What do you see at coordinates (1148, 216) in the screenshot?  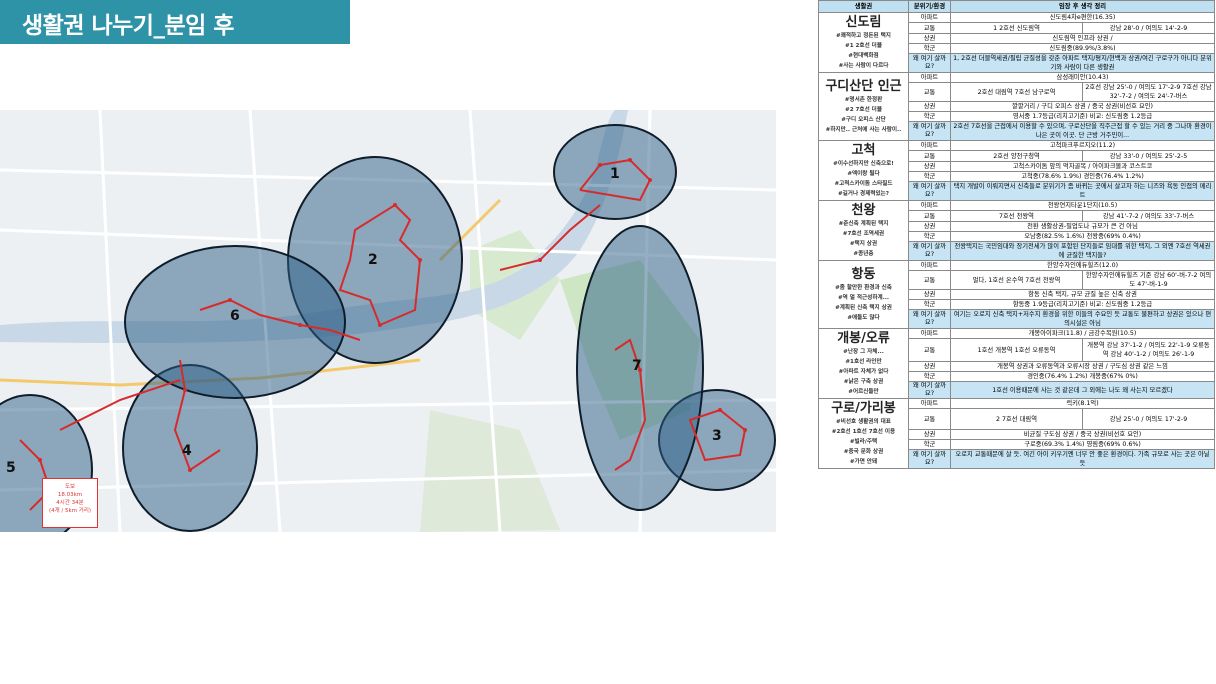 I see `traffic-commute: 강남 41'-7-2 / 여의도 33'-7-버스` at bounding box center [1148, 216].